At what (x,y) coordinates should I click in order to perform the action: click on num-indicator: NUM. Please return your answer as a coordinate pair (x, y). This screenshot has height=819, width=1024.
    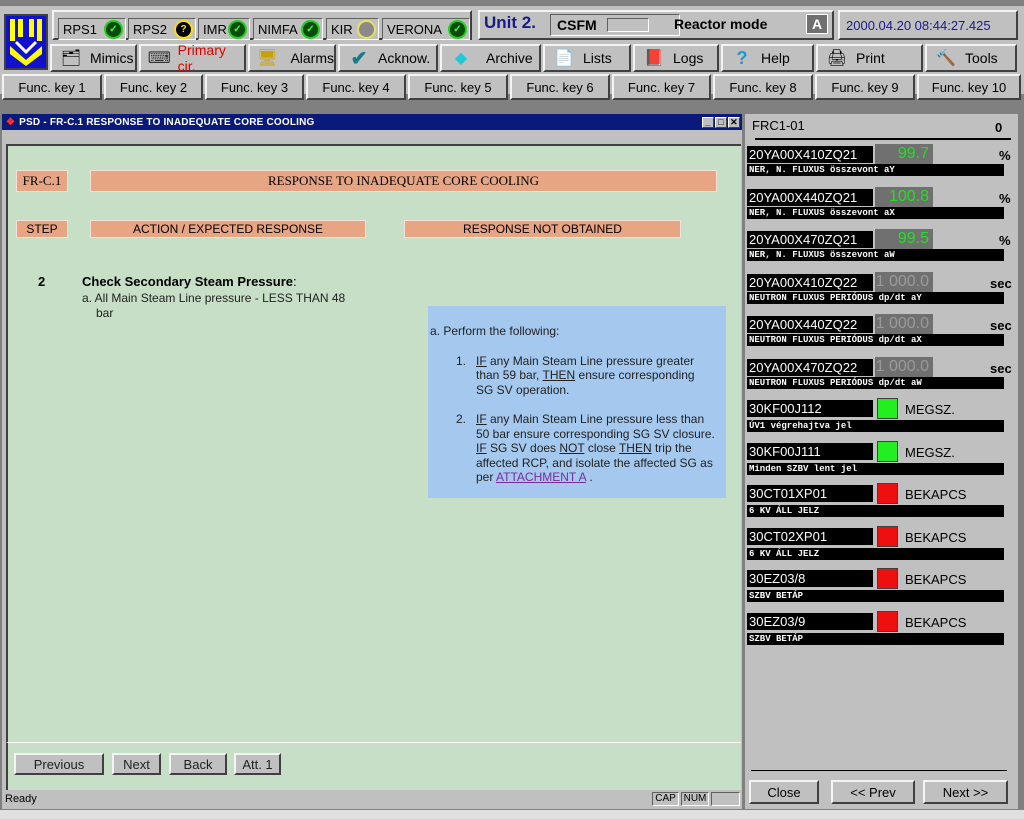
    Looking at the image, I should click on (695, 799).